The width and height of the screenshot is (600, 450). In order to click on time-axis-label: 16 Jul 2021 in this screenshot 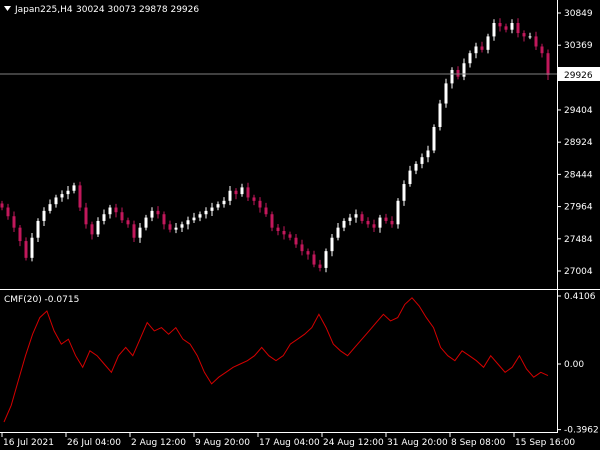, I will do `click(28, 443)`.